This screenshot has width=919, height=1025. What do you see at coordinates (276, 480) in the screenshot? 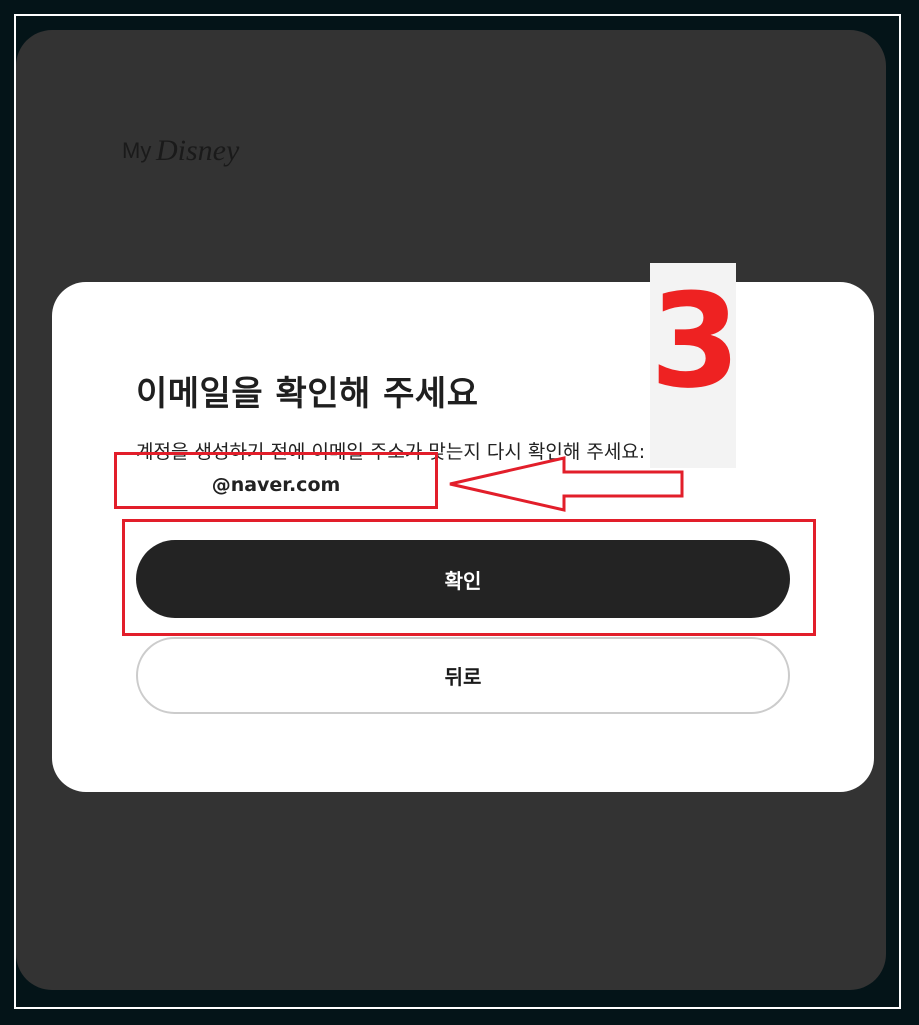
I see `email-highlight-box` at bounding box center [276, 480].